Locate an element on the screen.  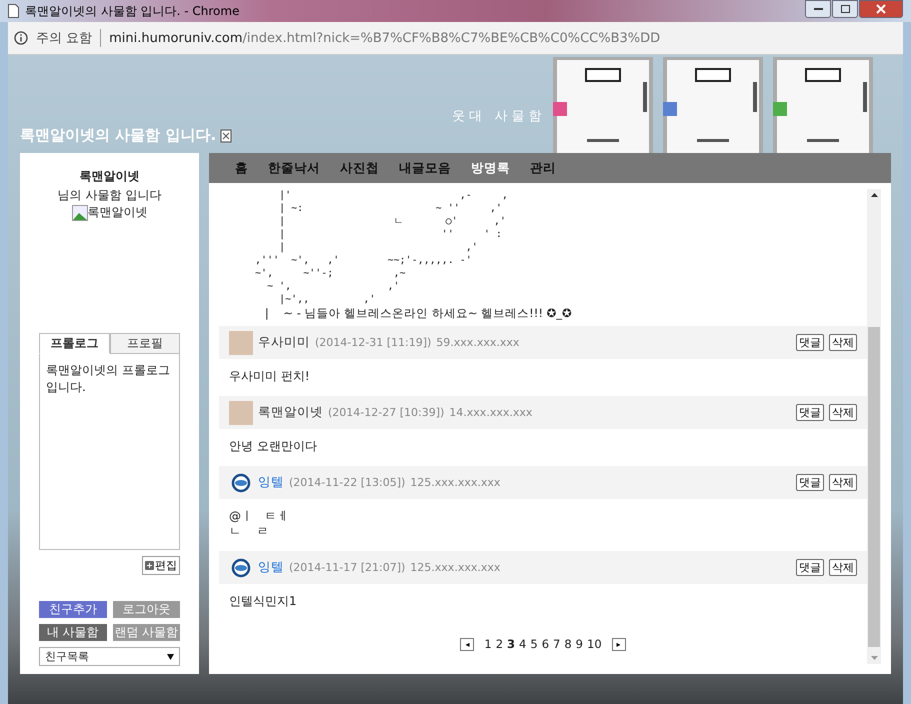
maximize-button is located at coordinates (845, 9).